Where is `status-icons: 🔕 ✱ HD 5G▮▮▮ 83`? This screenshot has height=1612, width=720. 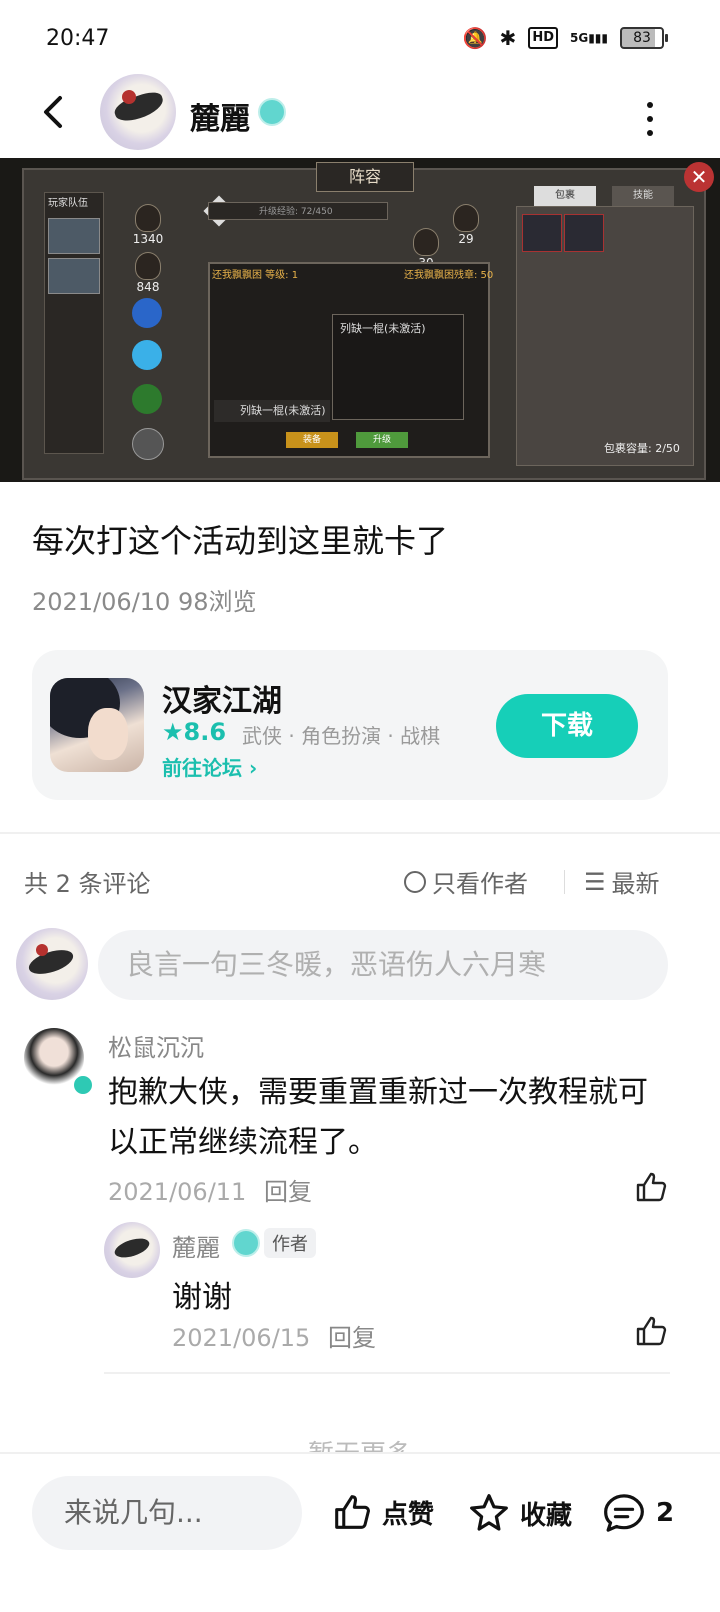 status-icons: 🔕 ✱ HD 5G▮▮▮ 83 is located at coordinates (565, 38).